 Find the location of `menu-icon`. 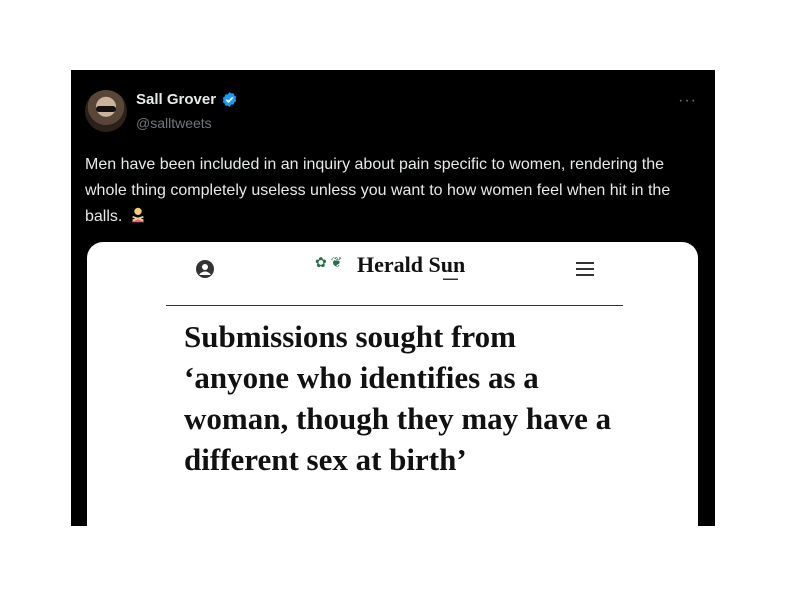

menu-icon is located at coordinates (585, 269).